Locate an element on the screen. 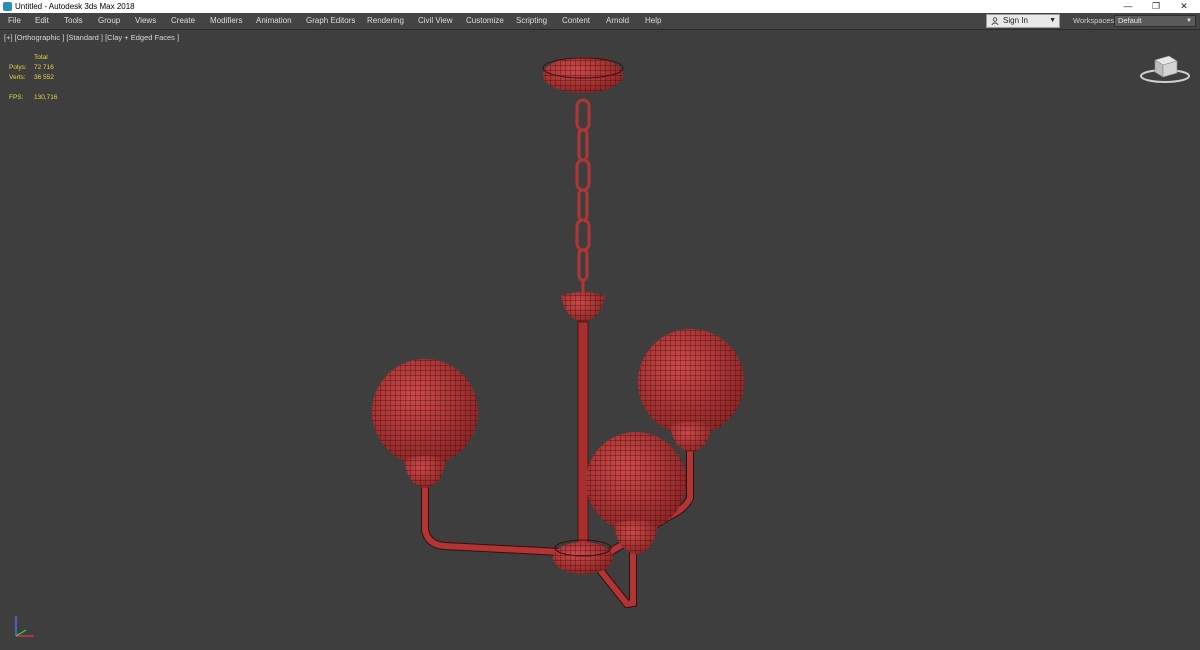  menu-animation: Animation is located at coordinates (274, 21).